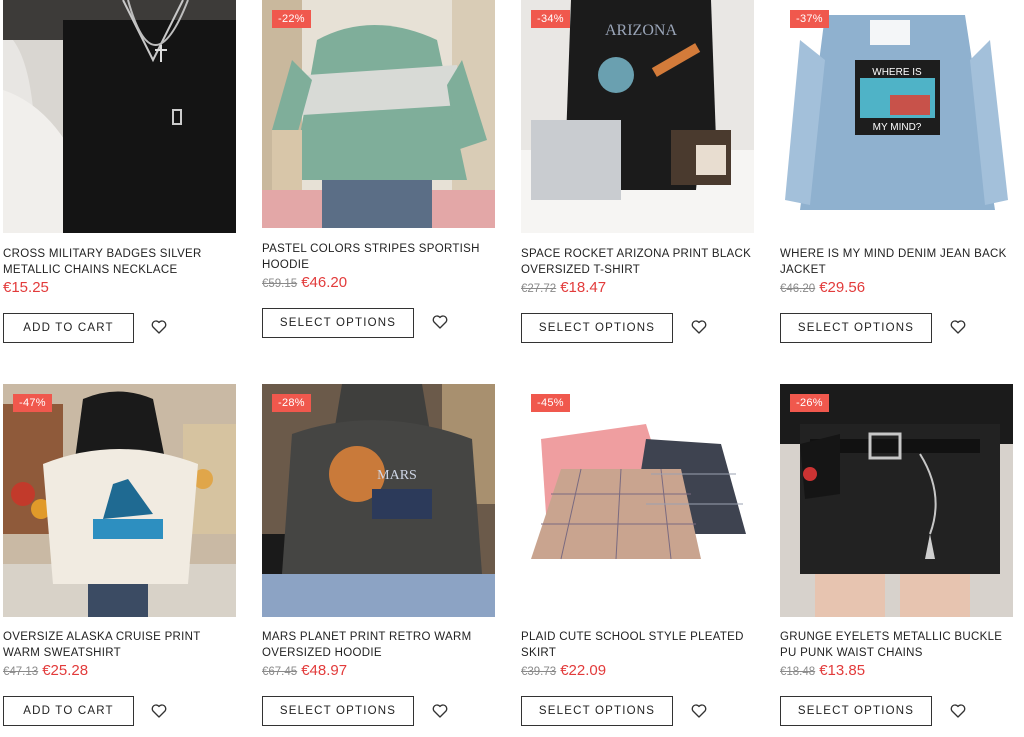  I want to click on product-price: €67.45 €48.97, so click(304, 671).